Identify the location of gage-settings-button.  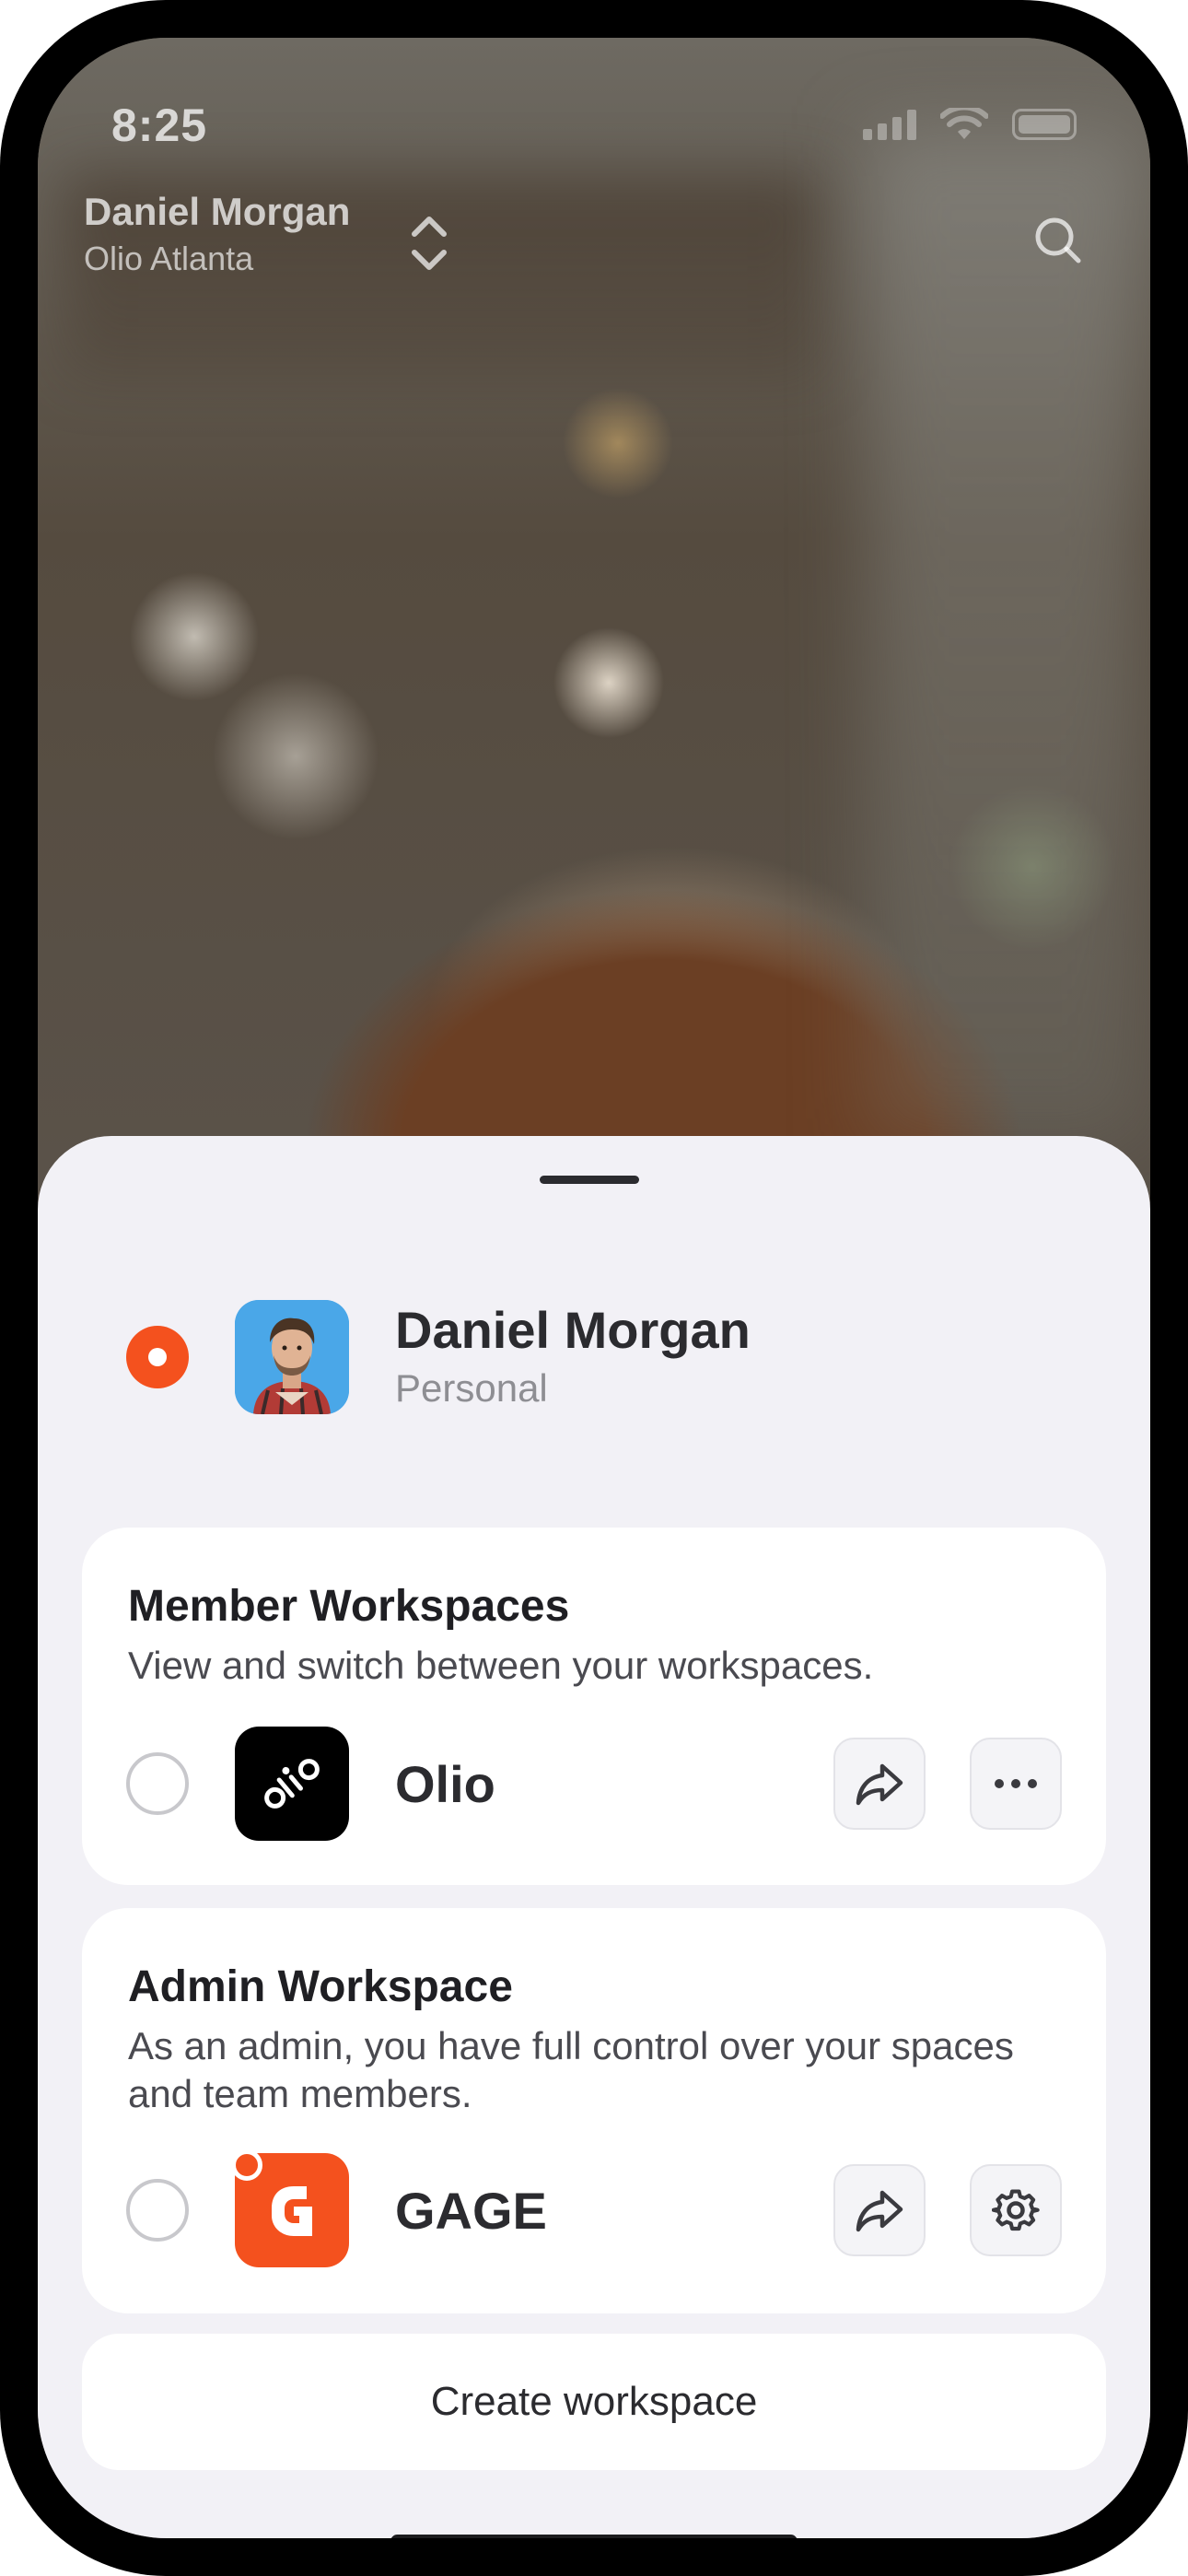
(1016, 2210).